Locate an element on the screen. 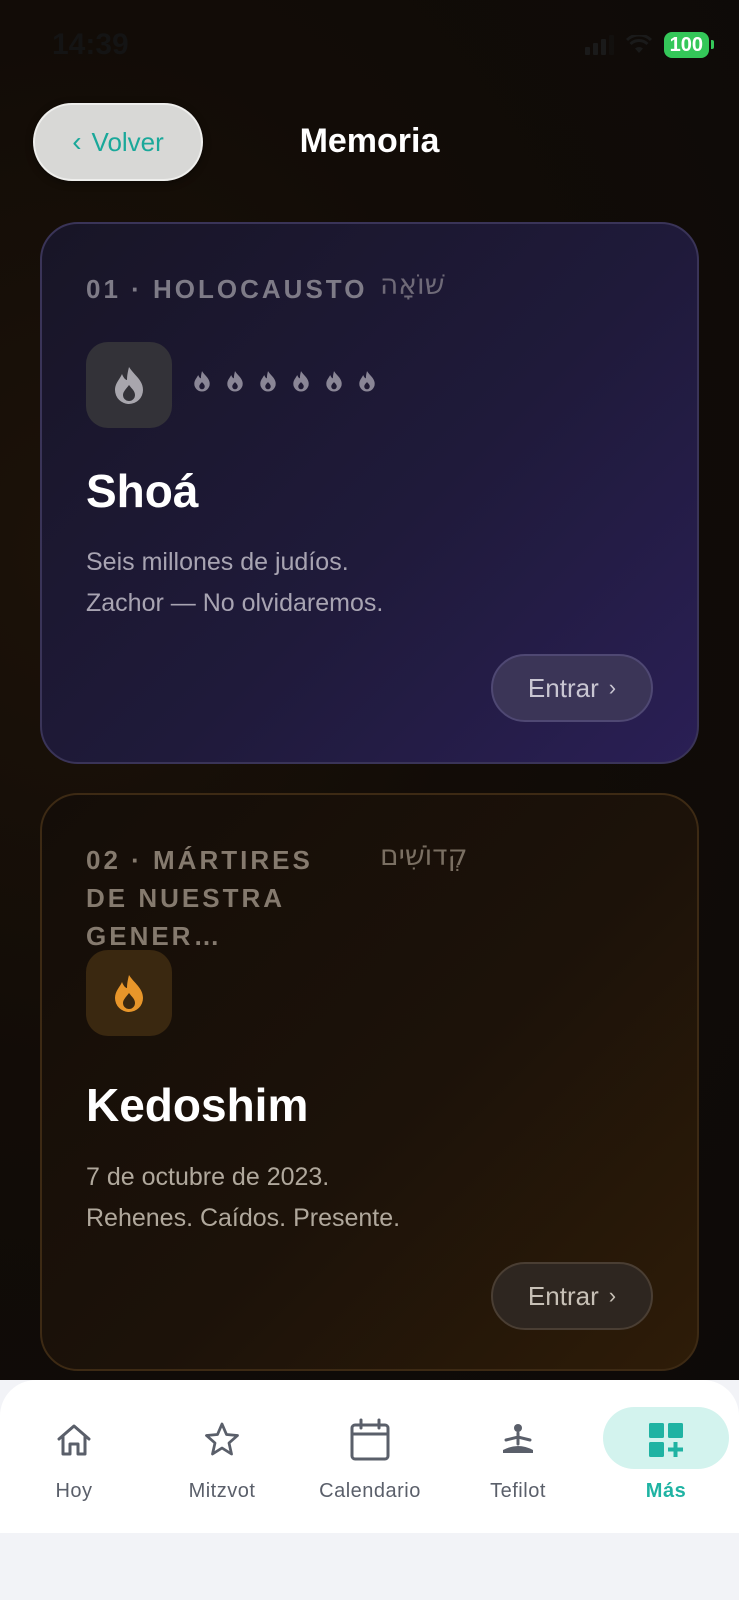 The height and width of the screenshot is (1600, 739). tab-mitzvot: Mitzvot is located at coordinates (222, 1456).